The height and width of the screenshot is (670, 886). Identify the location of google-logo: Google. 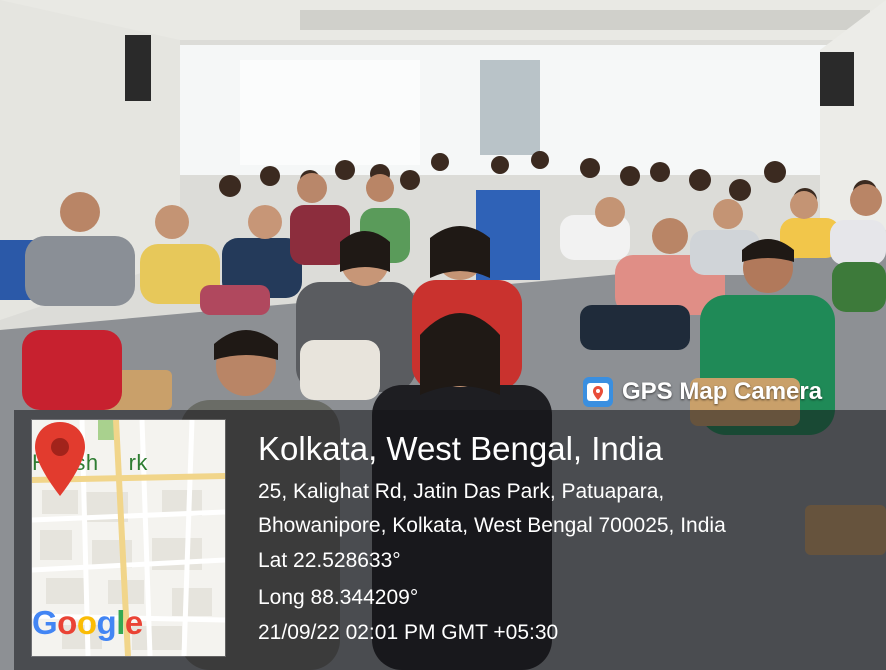
(87, 622).